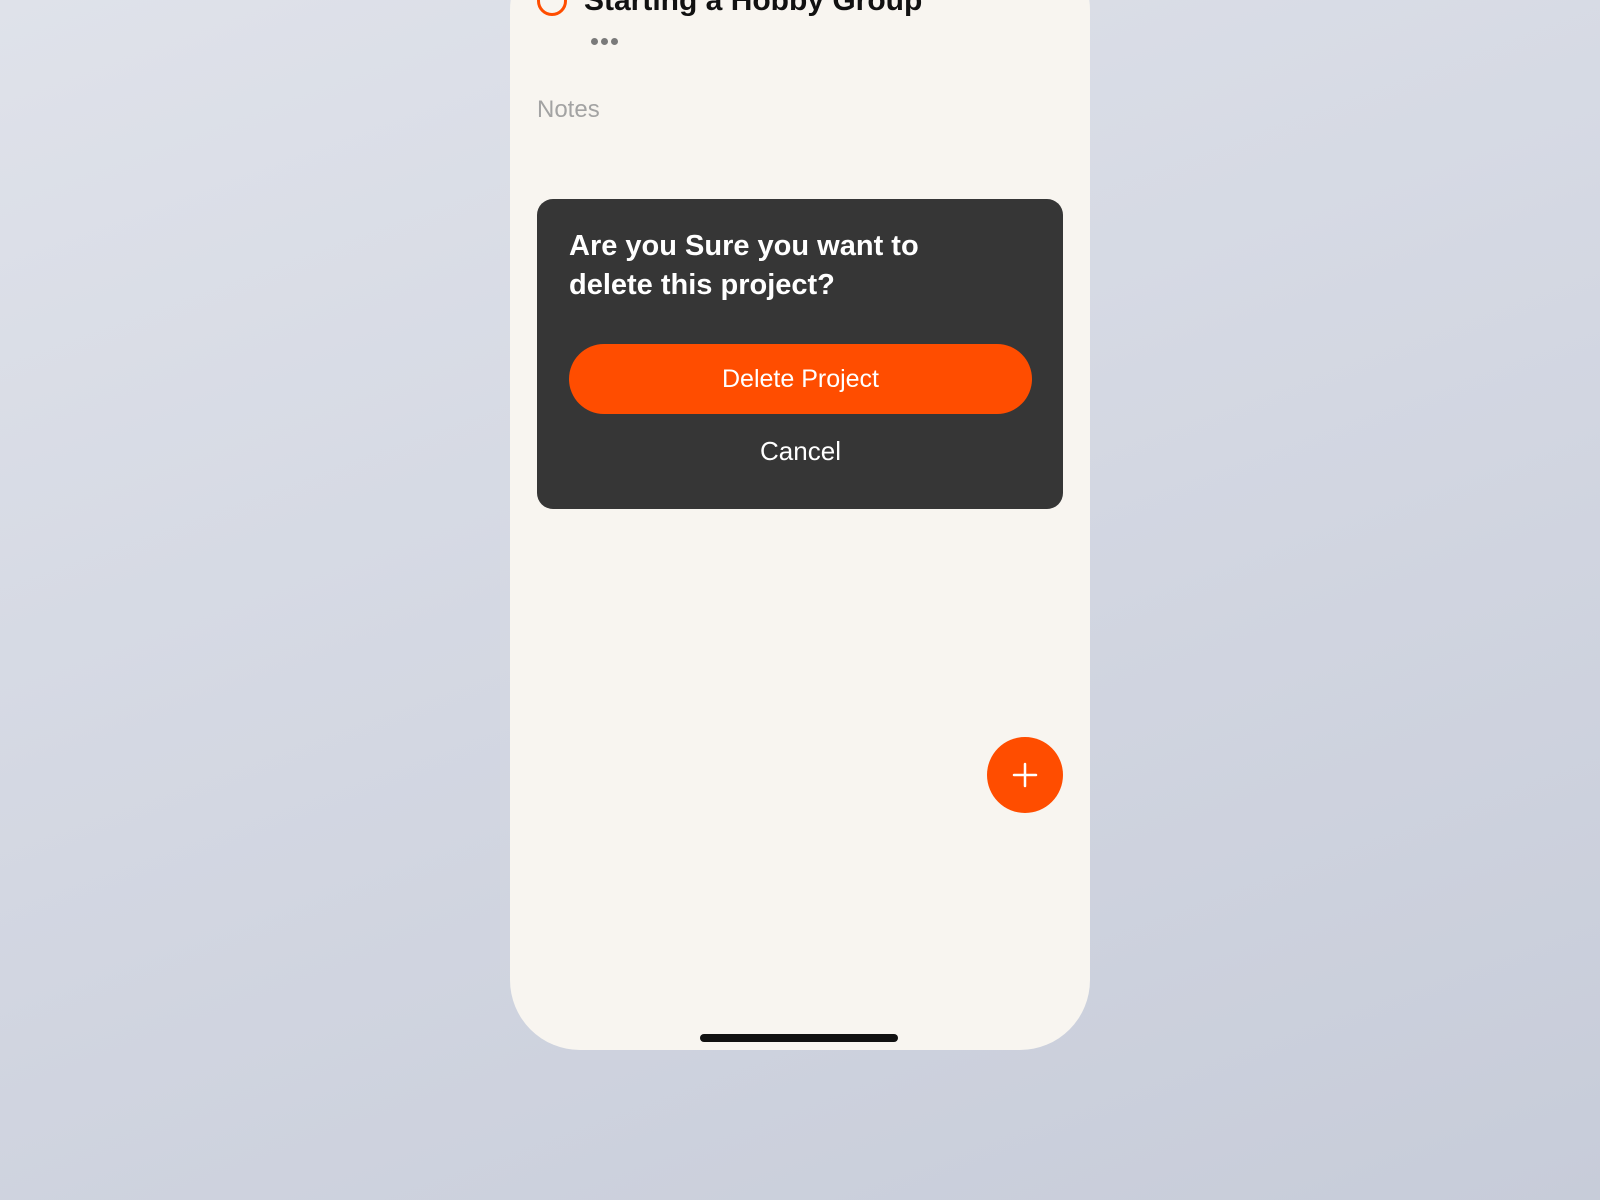 The image size is (1600, 1200). What do you see at coordinates (799, 1038) in the screenshot?
I see `home-indicator` at bounding box center [799, 1038].